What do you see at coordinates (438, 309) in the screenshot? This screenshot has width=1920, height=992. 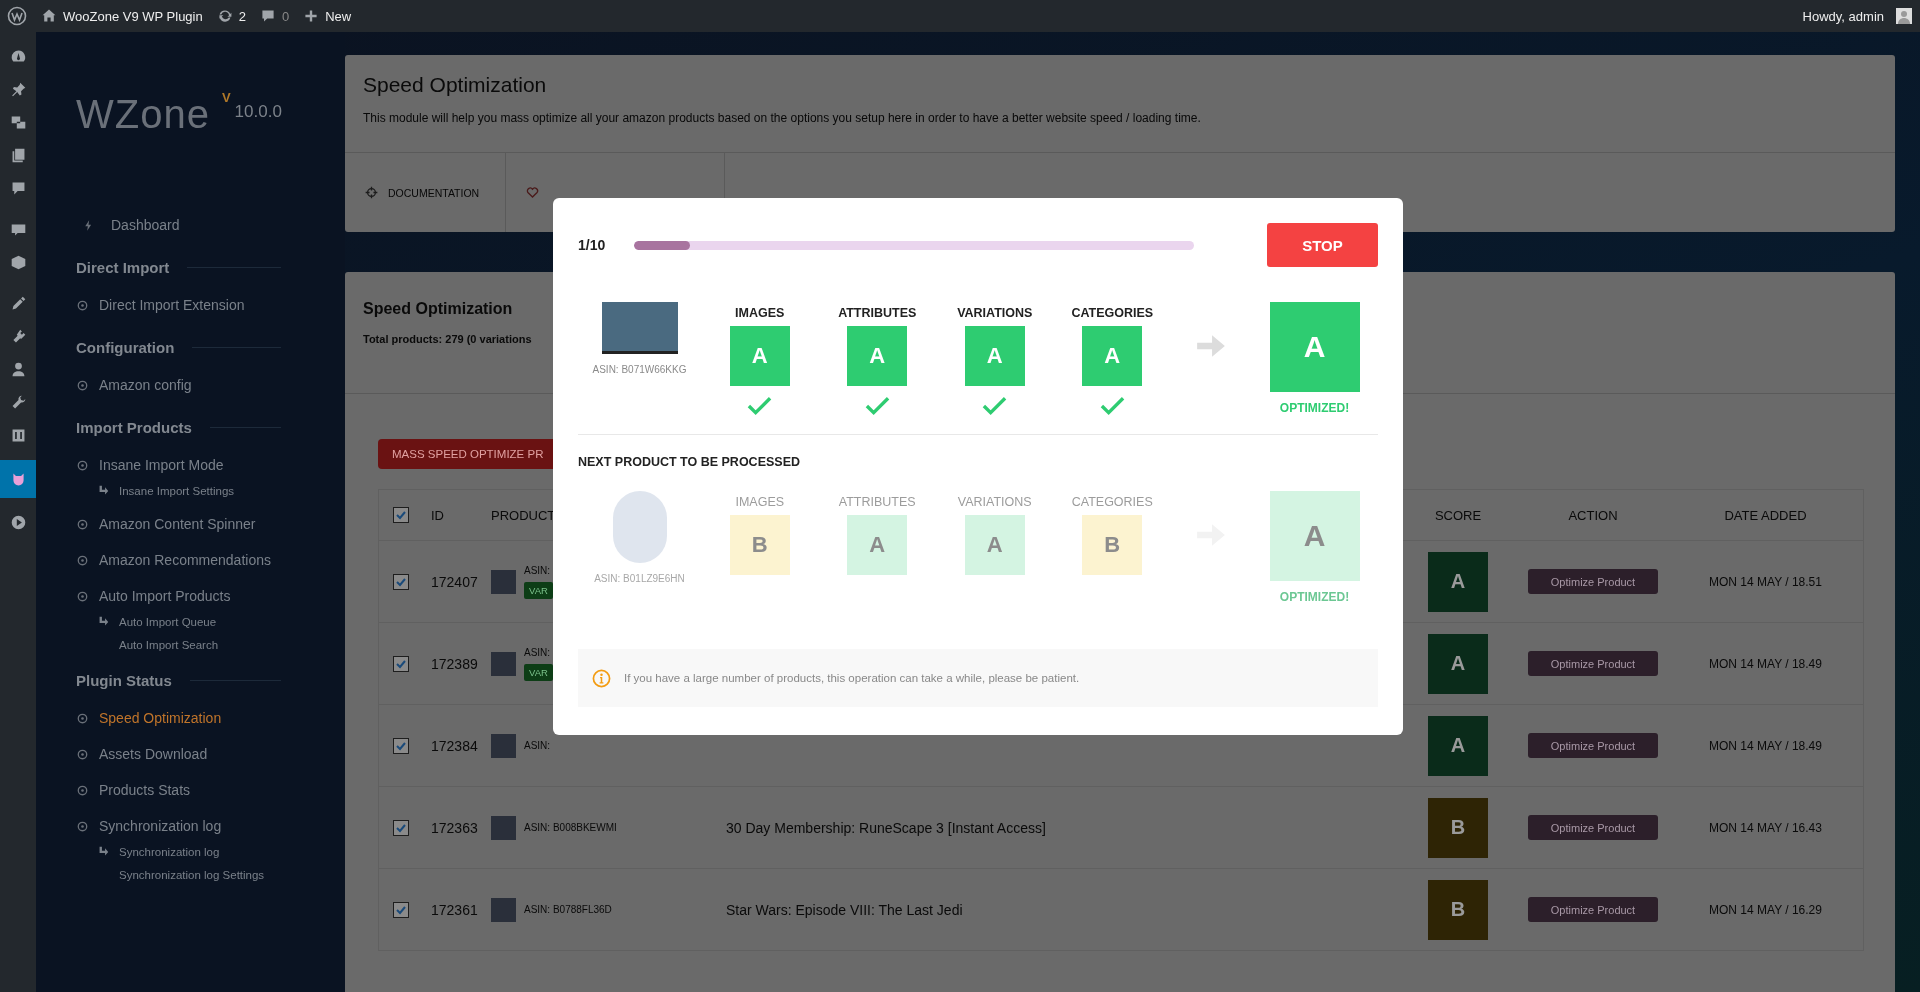 I see `section-title: Speed Optimization` at bounding box center [438, 309].